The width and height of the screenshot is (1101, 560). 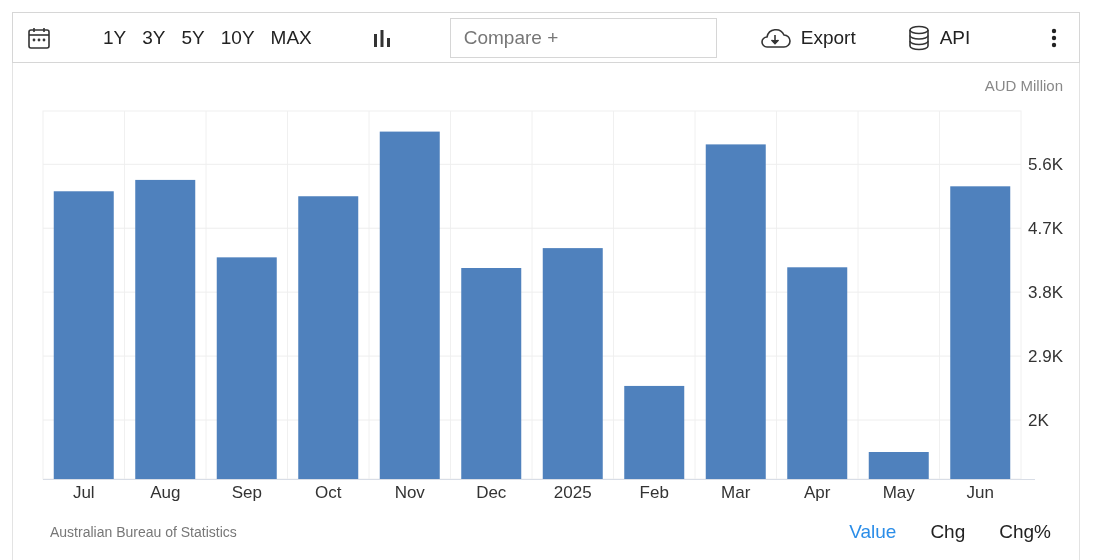 What do you see at coordinates (807, 37) in the screenshot?
I see `export-button: Export` at bounding box center [807, 37].